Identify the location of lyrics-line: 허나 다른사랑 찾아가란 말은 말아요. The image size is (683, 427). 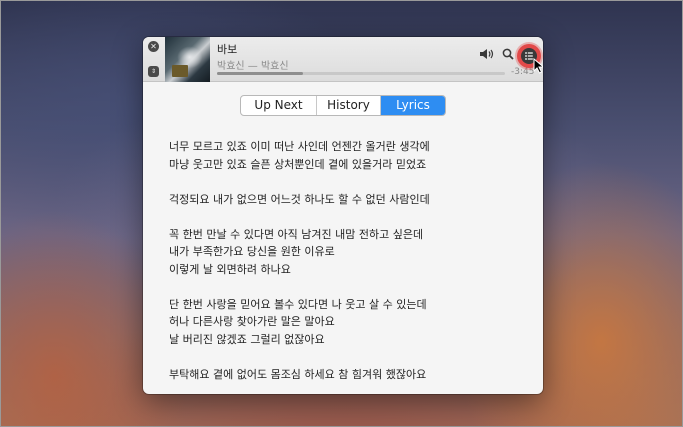
(252, 321).